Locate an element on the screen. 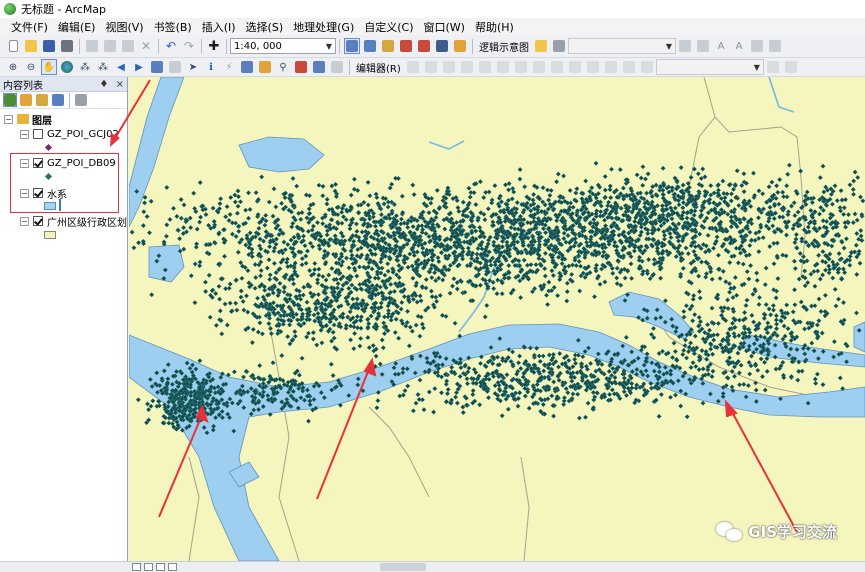 The width and height of the screenshot is (865, 572). editor-toolbar-button is located at coordinates (352, 46).